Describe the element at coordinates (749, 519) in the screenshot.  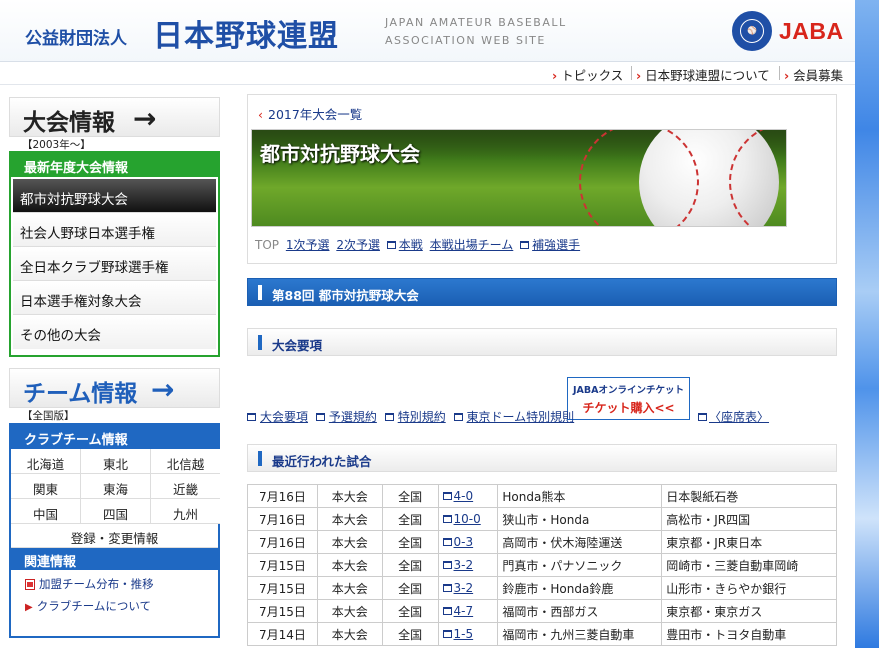
I see `game-away-team: 高松市・JR四国` at that location.